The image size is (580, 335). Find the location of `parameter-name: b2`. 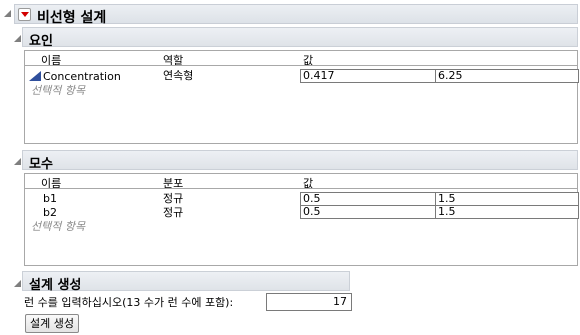

parameter-name: b2 is located at coordinates (50, 212).